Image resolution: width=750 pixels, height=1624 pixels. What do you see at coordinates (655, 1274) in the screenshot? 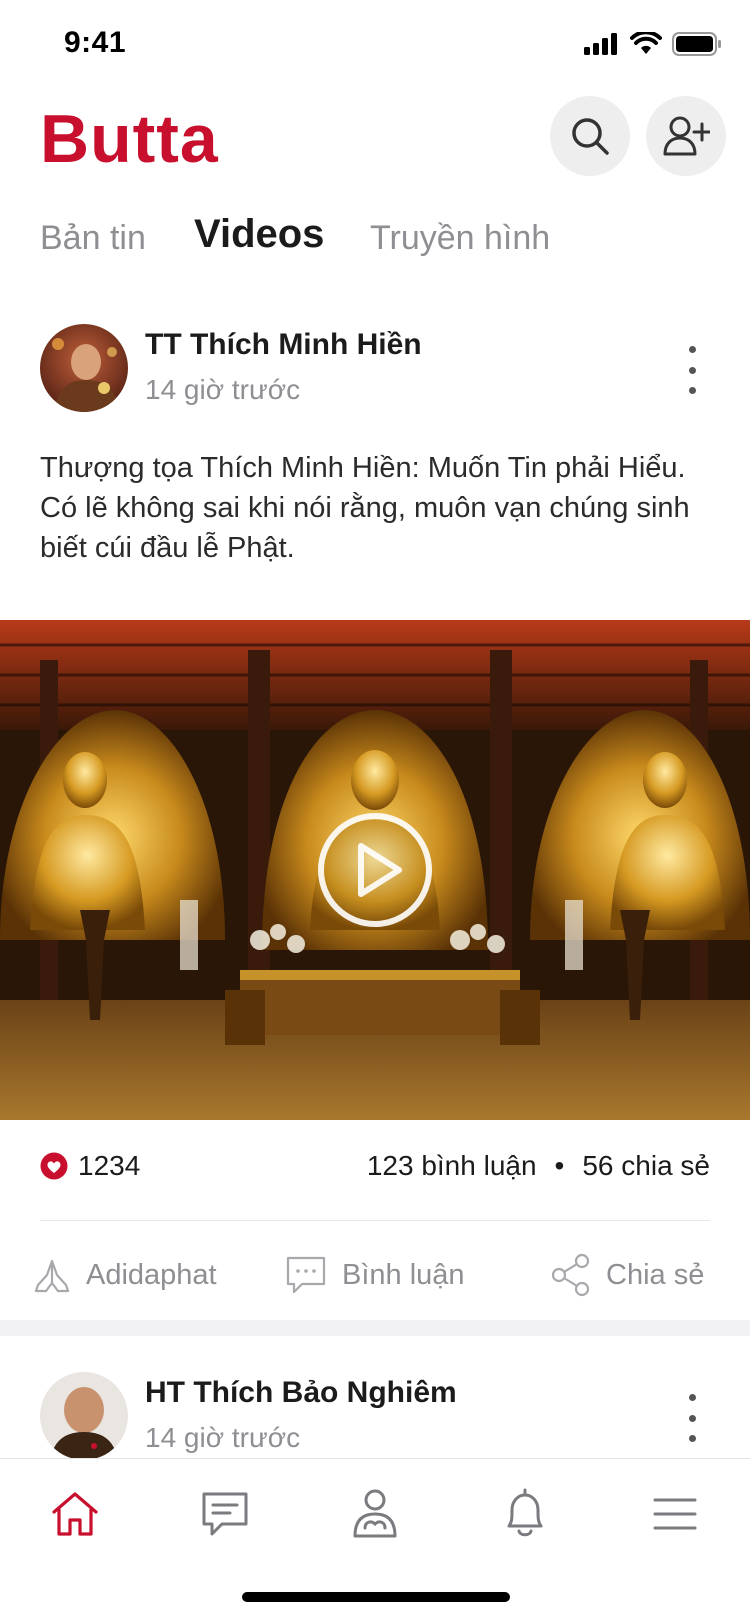
I see `share-label: Chia sẻ` at bounding box center [655, 1274].